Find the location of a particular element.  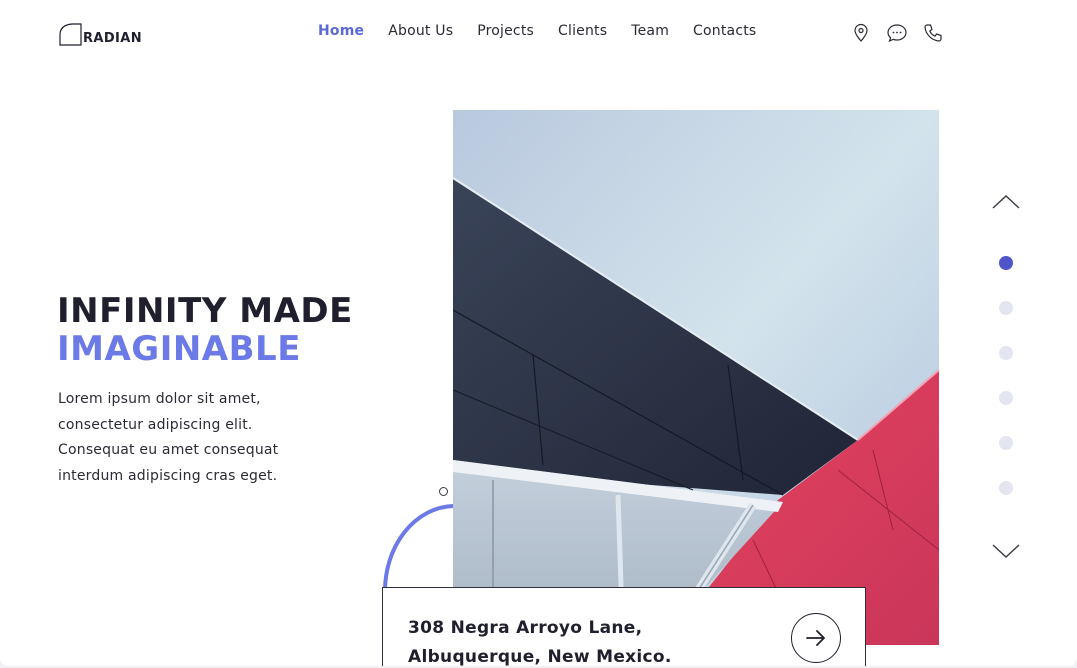

headline-line-2: IMAGINABLE is located at coordinates (179, 349).